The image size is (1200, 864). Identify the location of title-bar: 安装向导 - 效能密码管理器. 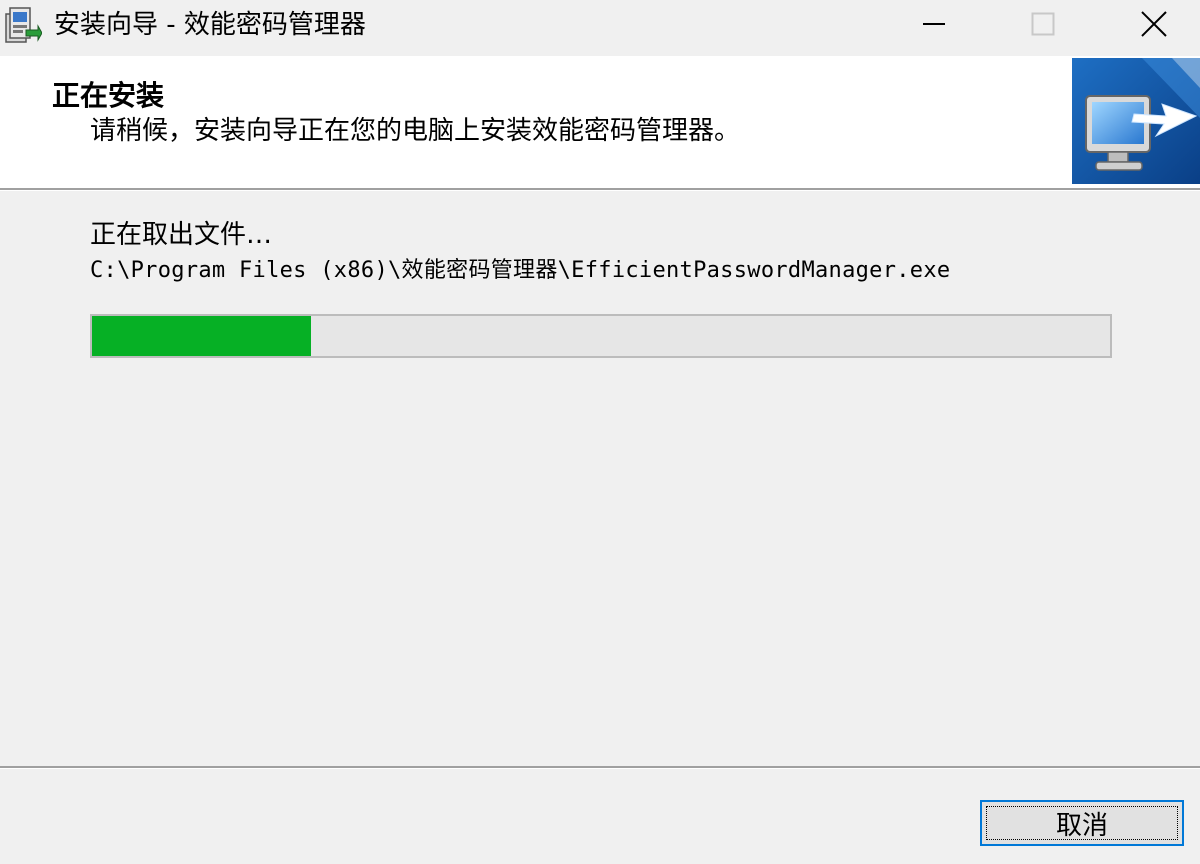
(600, 26).